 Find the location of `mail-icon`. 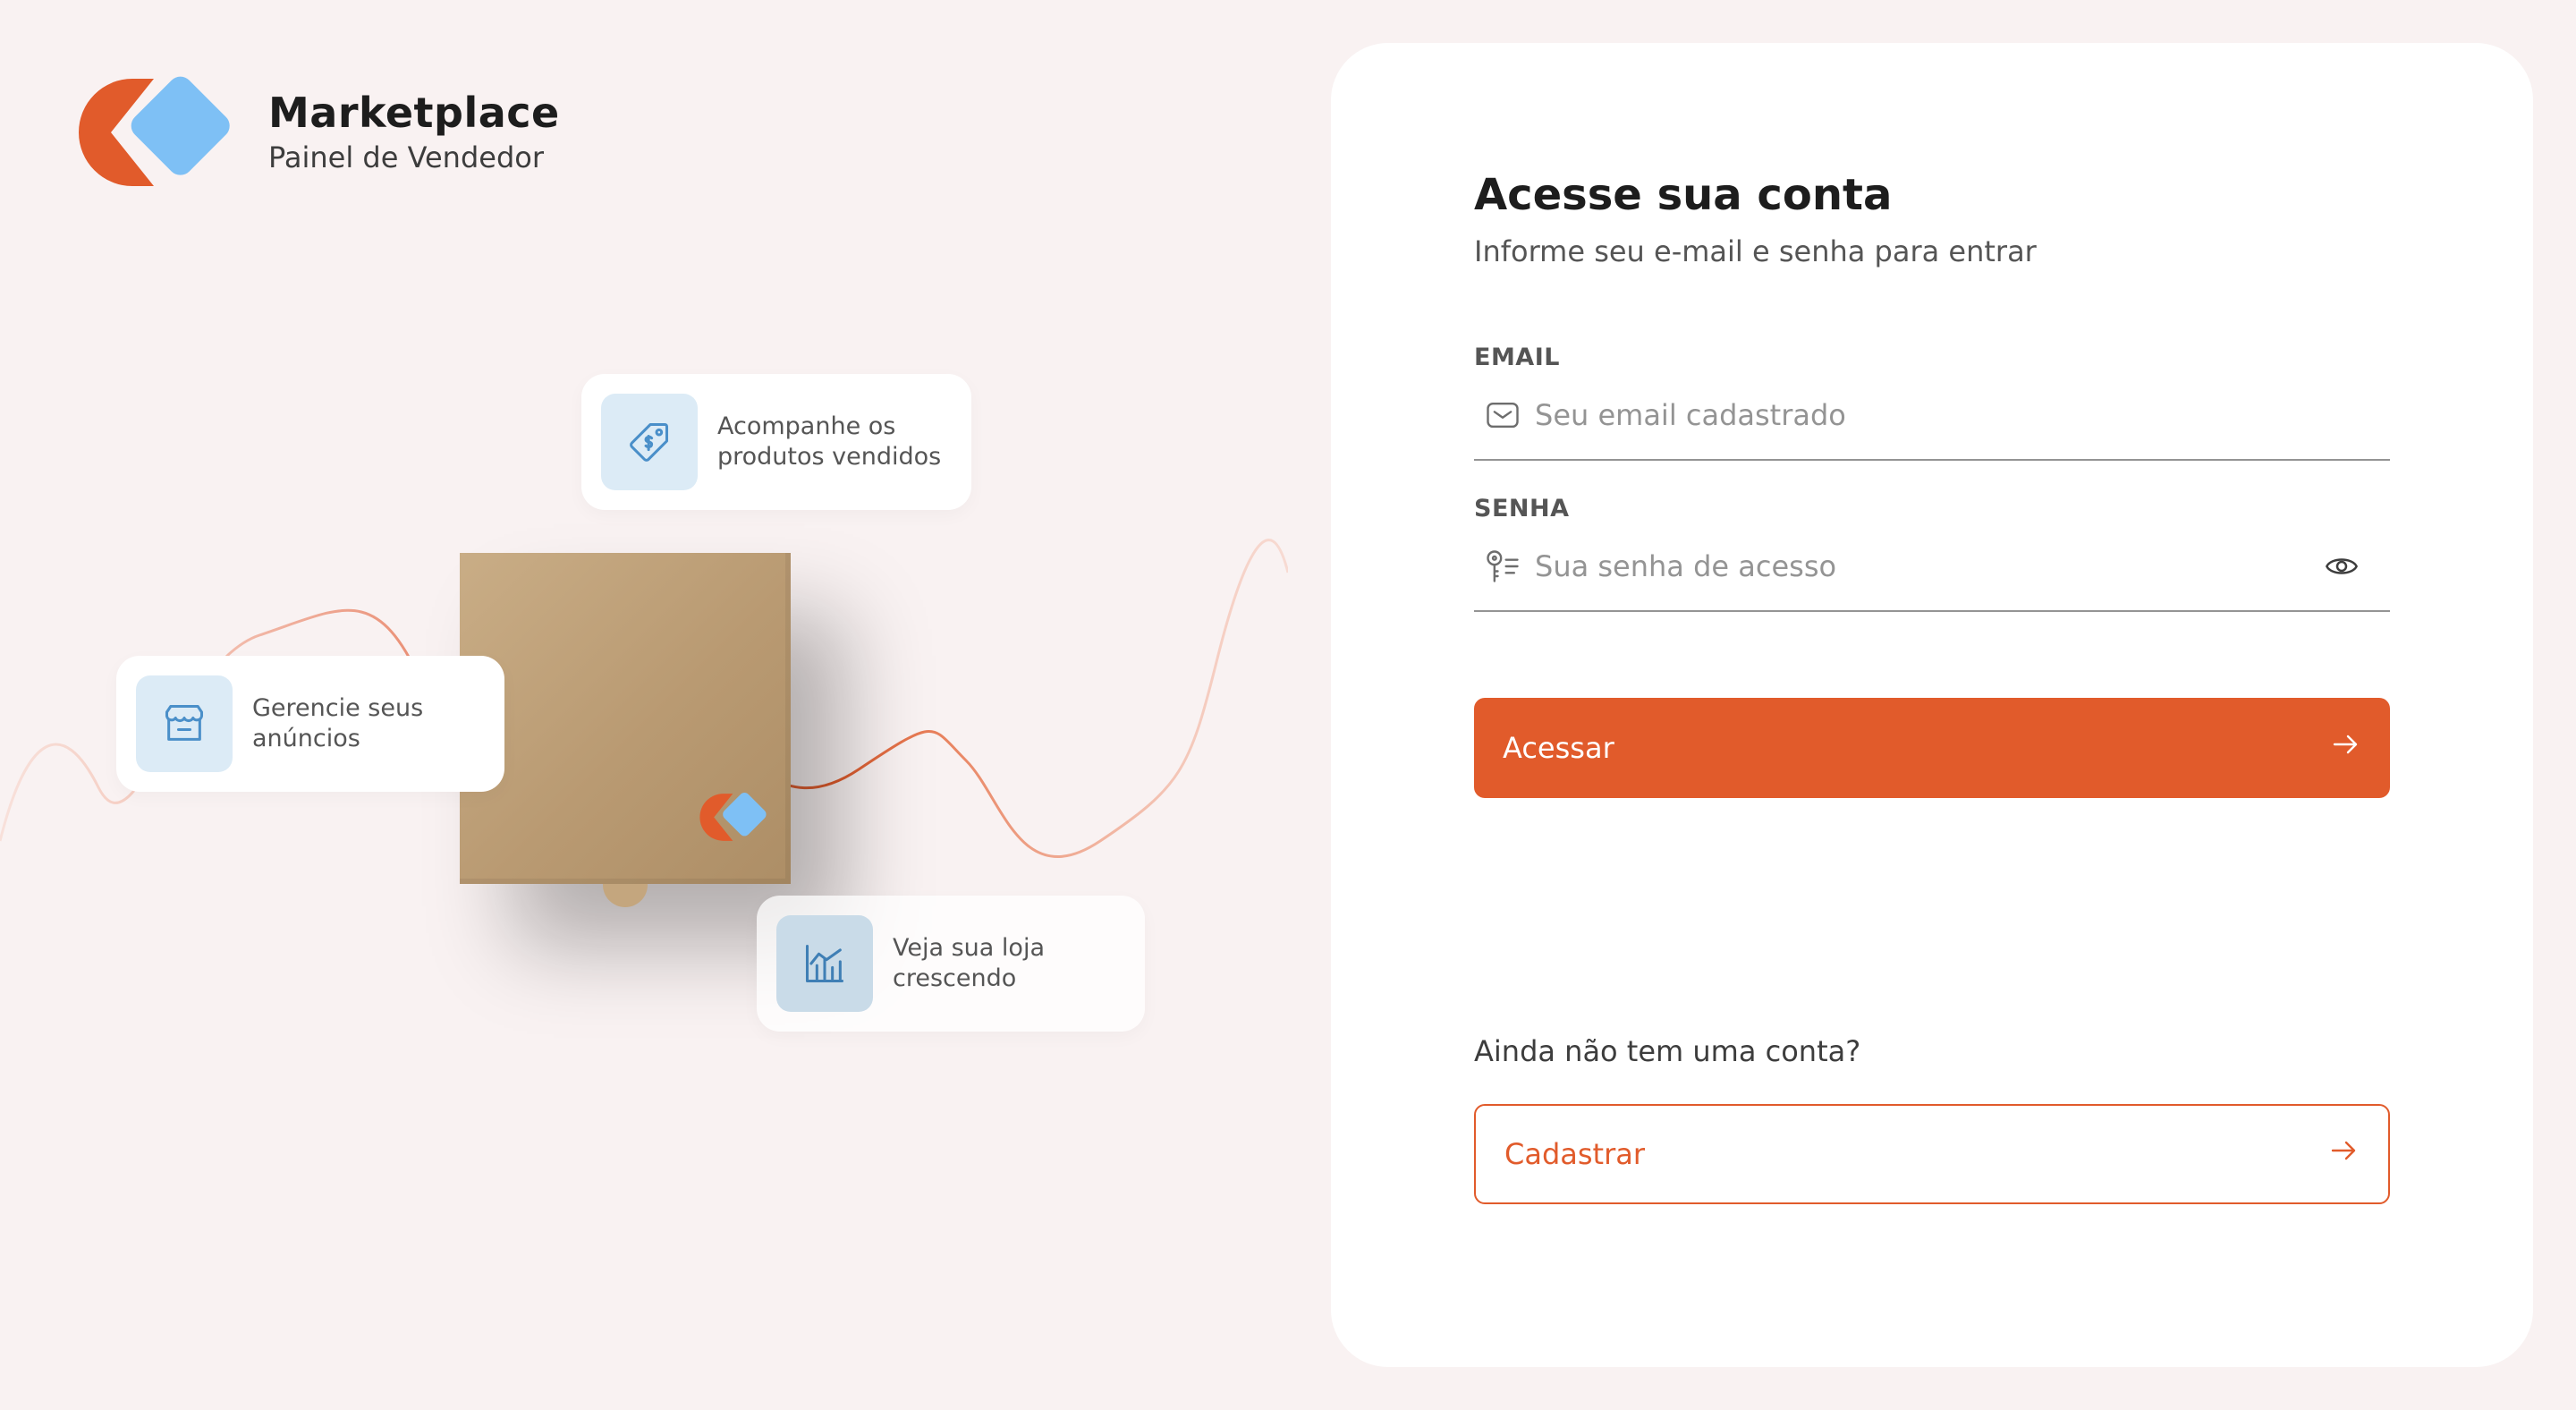

mail-icon is located at coordinates (1502, 416).